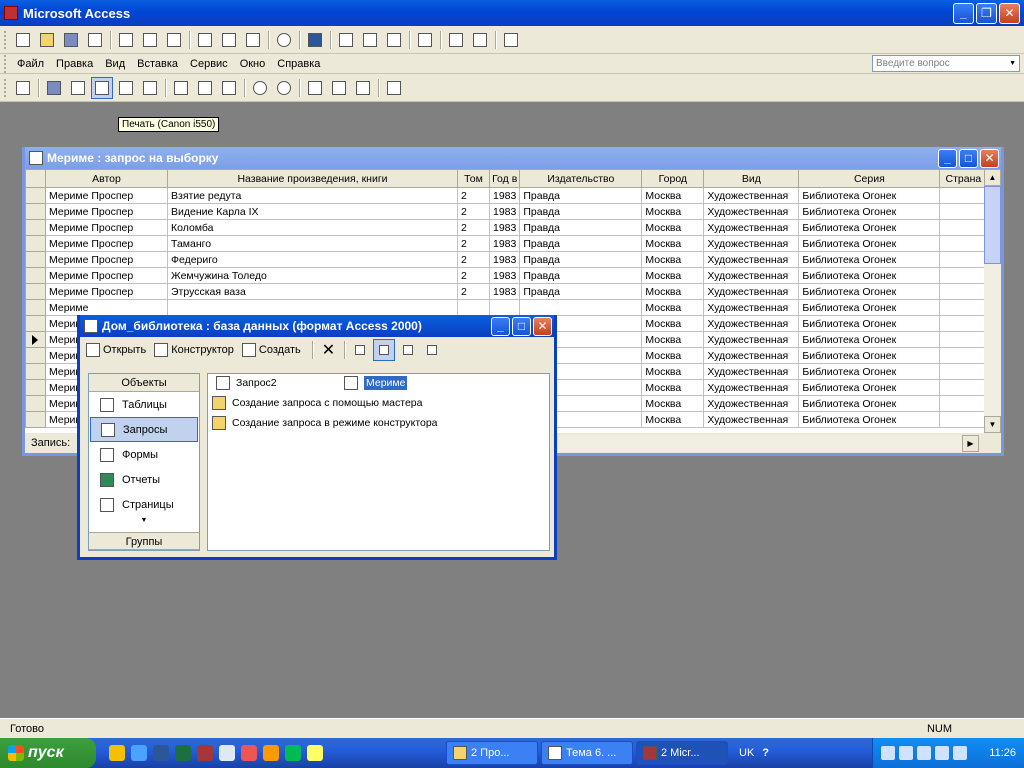  I want to click on object-forms: Формы, so click(144, 454).